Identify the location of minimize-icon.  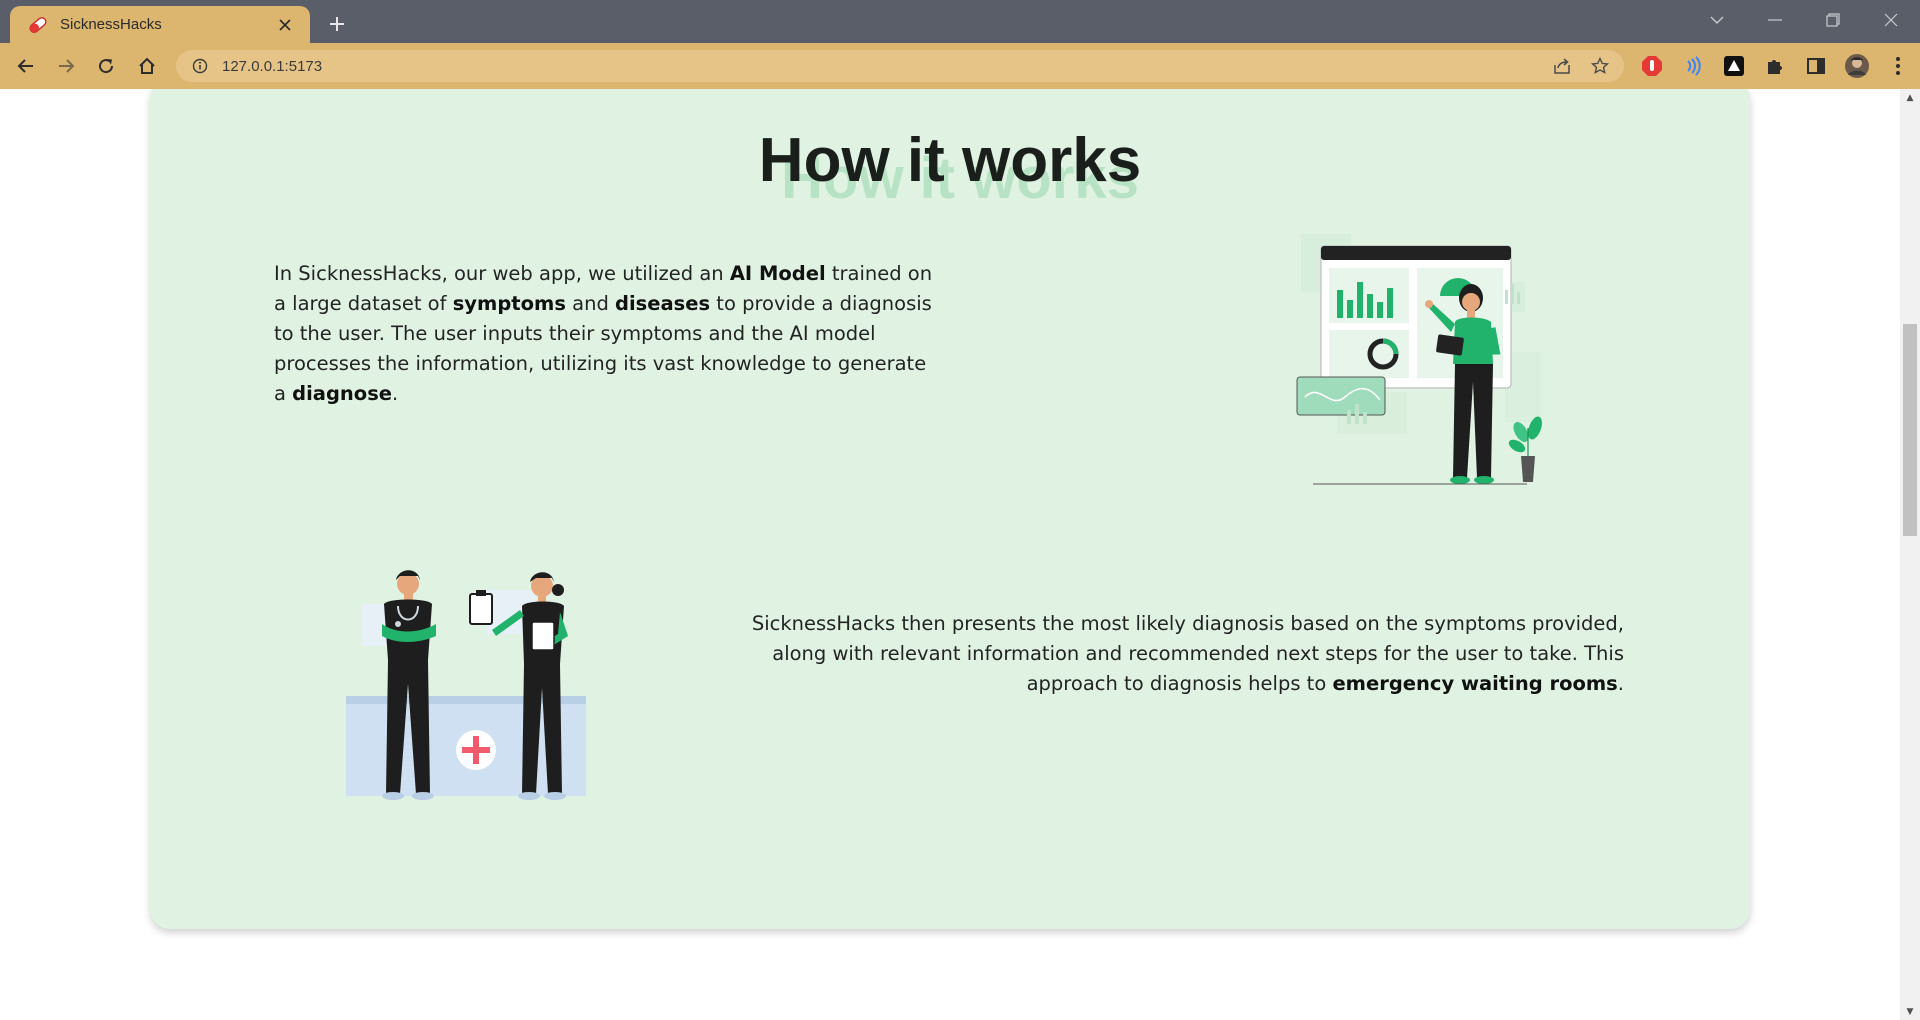
(1775, 20).